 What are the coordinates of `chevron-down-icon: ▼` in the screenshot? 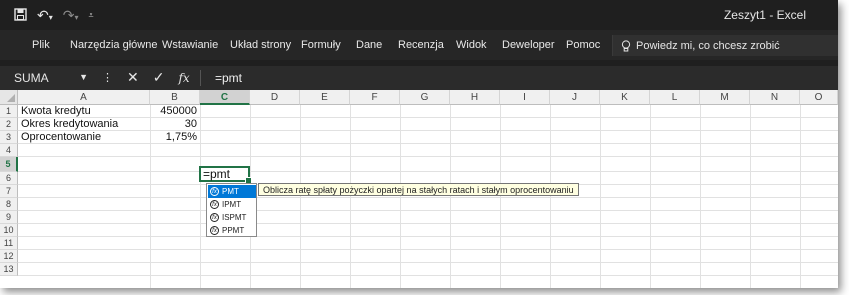 It's located at (83, 77).